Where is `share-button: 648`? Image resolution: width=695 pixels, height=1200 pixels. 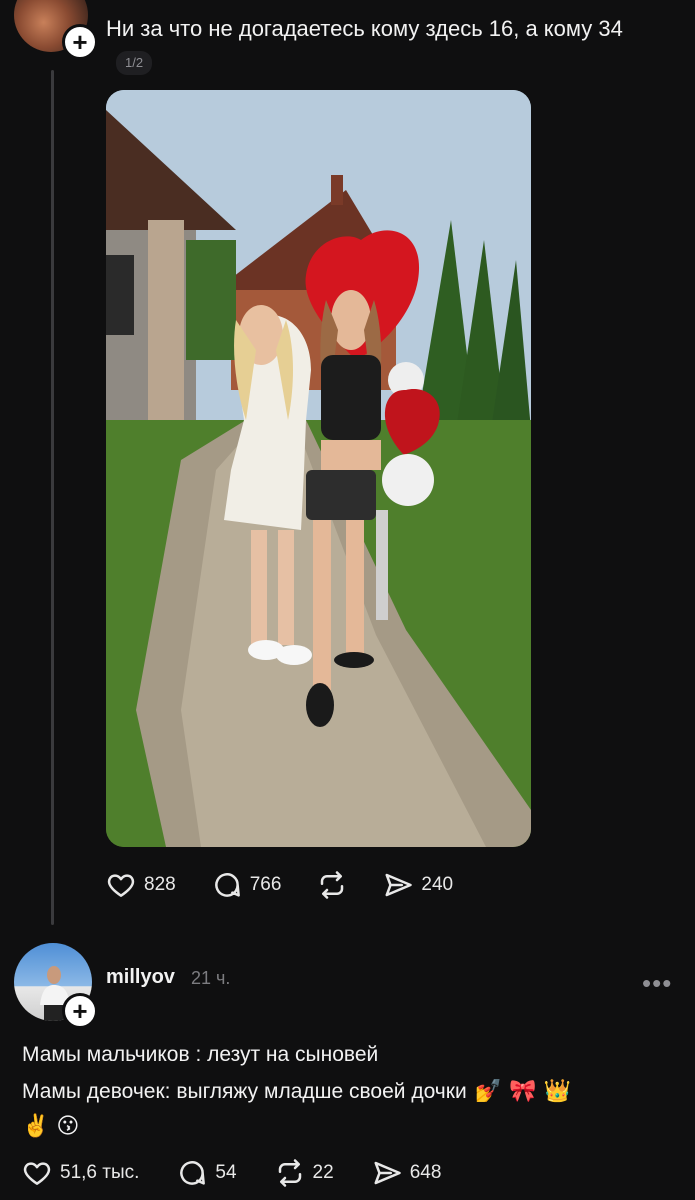
share-button: 648 is located at coordinates (407, 1173).